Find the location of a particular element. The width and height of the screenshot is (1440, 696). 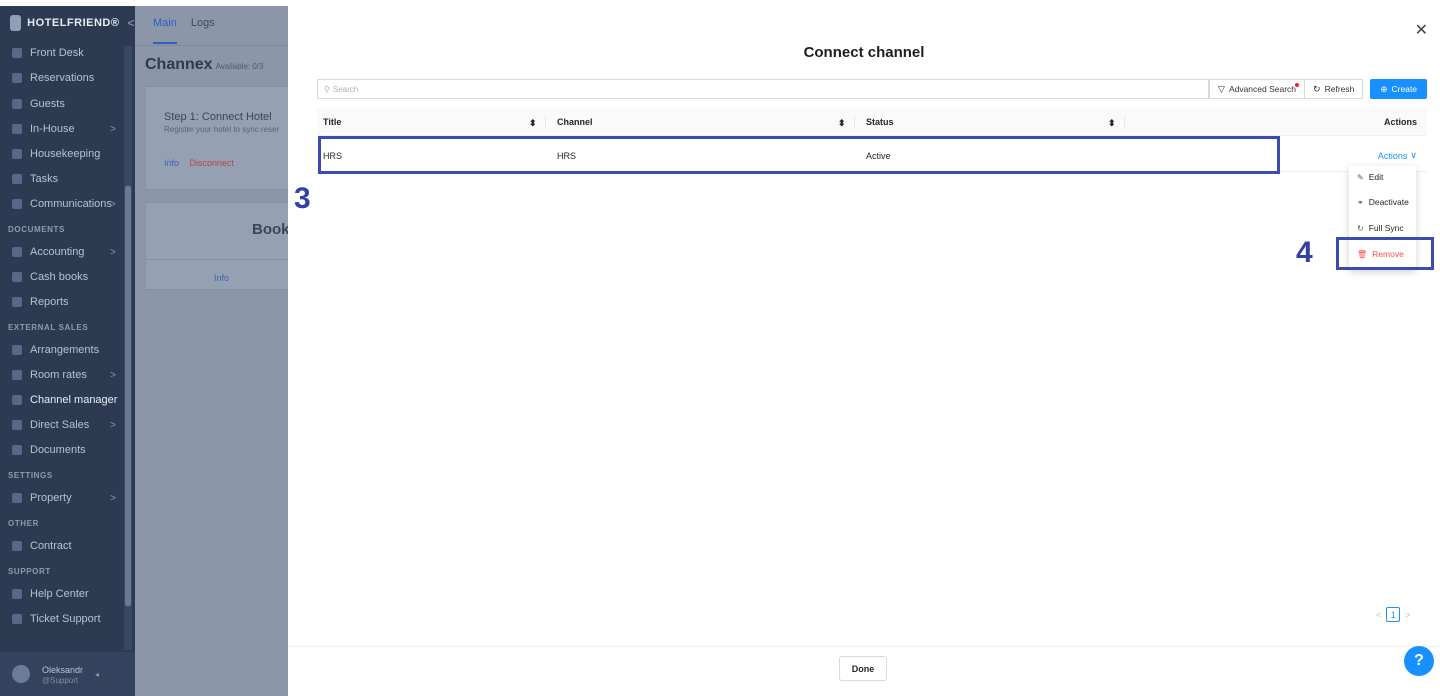

chevron-down-icon: ∨ is located at coordinates (1413, 155).